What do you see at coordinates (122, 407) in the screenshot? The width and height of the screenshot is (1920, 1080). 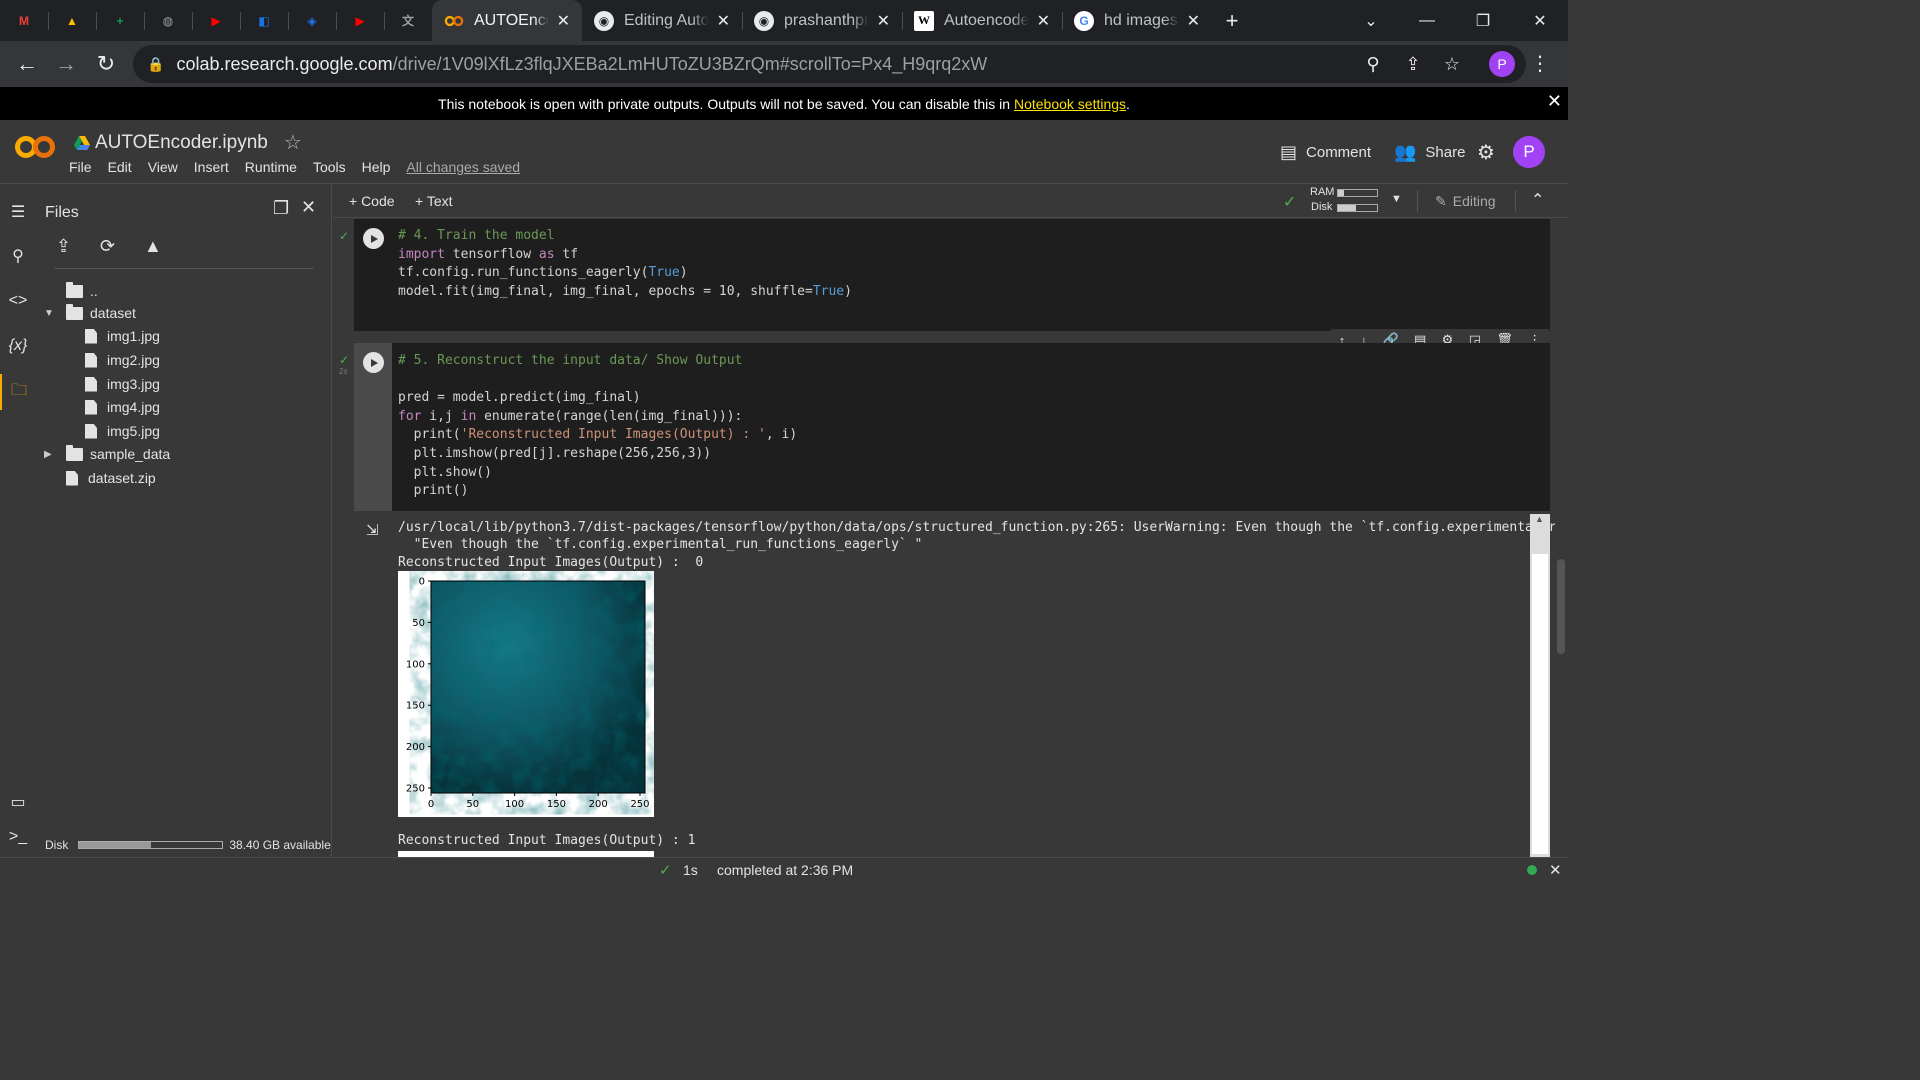 I see `tree-file: img4.jpg` at bounding box center [122, 407].